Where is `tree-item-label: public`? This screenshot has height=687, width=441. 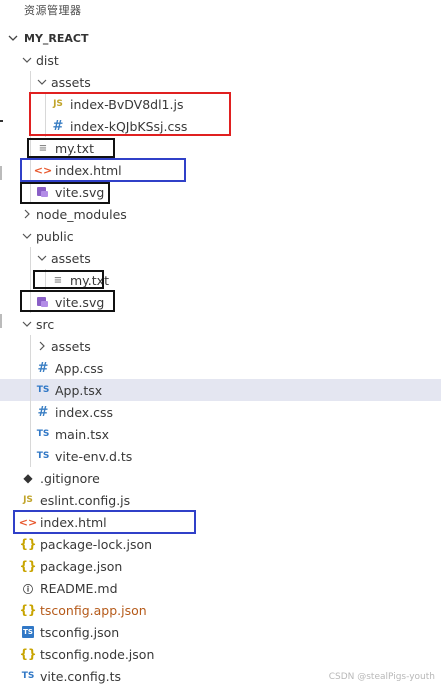 tree-item-label: public is located at coordinates (55, 236).